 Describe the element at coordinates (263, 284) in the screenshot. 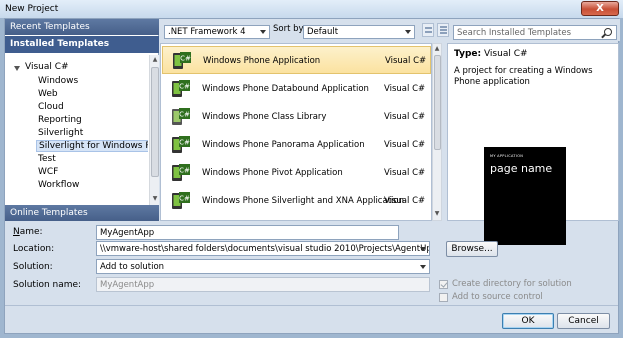

I see `solution-name-field: MyAgentApp` at that location.